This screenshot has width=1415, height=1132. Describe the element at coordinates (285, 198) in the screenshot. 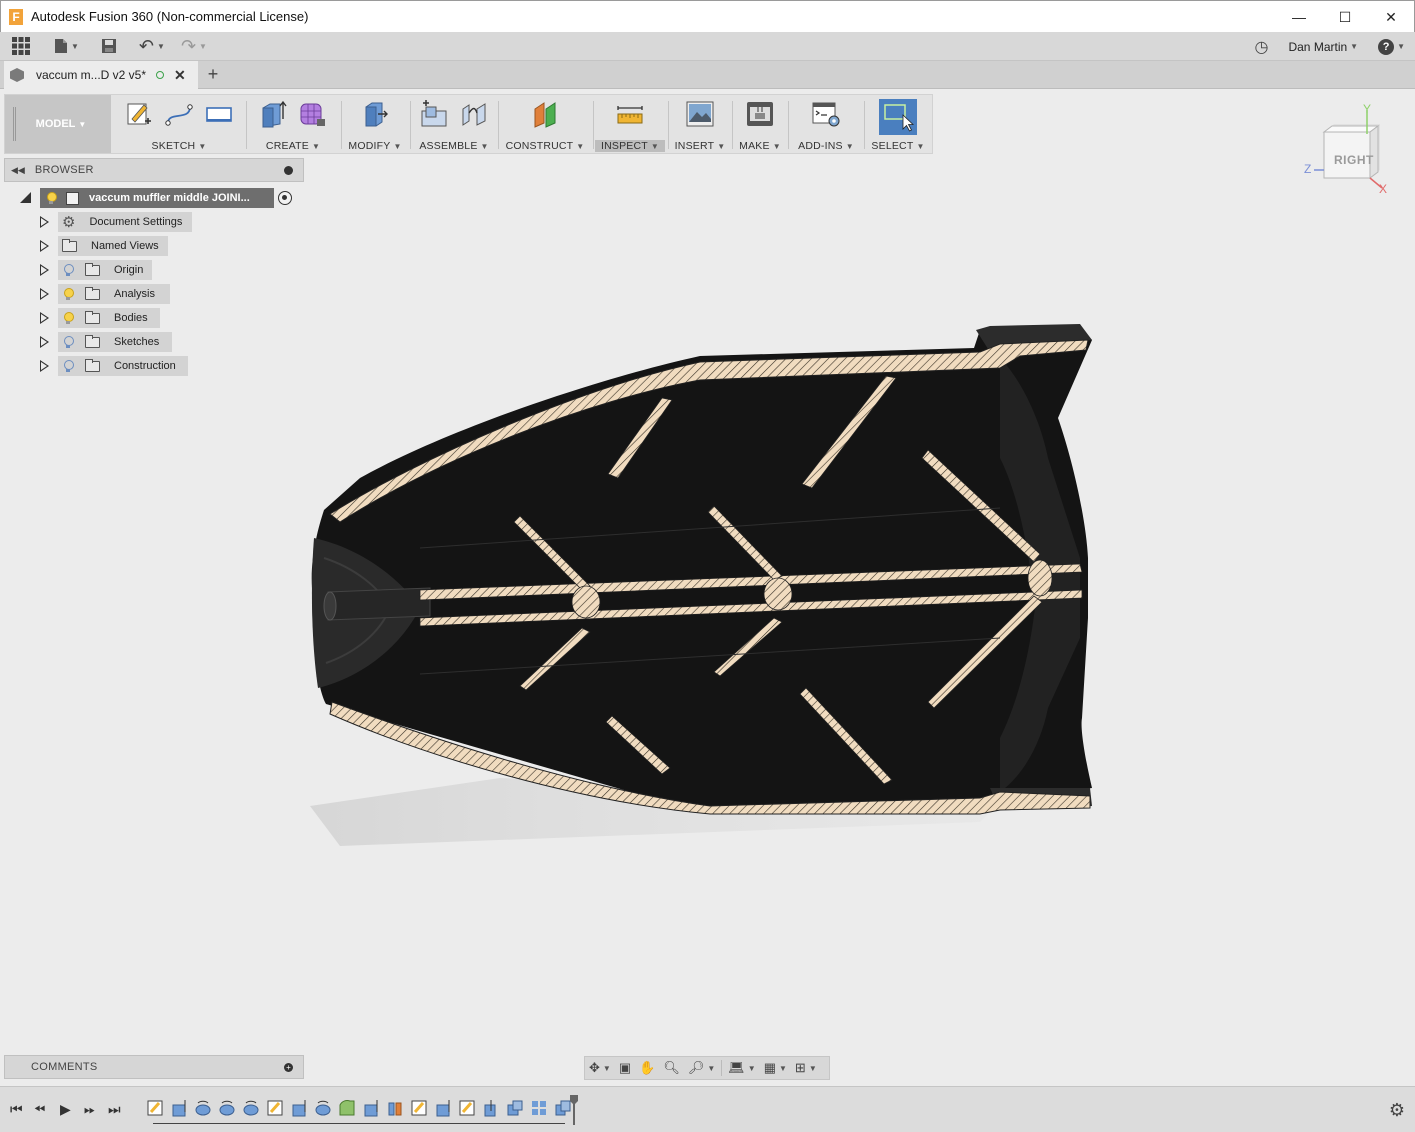

I see `activate-component-icon` at that location.